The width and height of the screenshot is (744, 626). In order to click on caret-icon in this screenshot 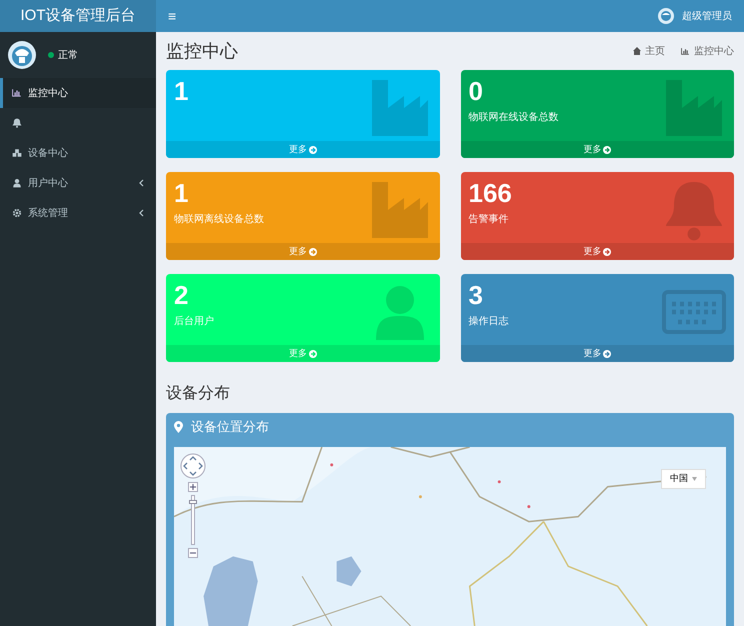, I will do `click(694, 478)`.